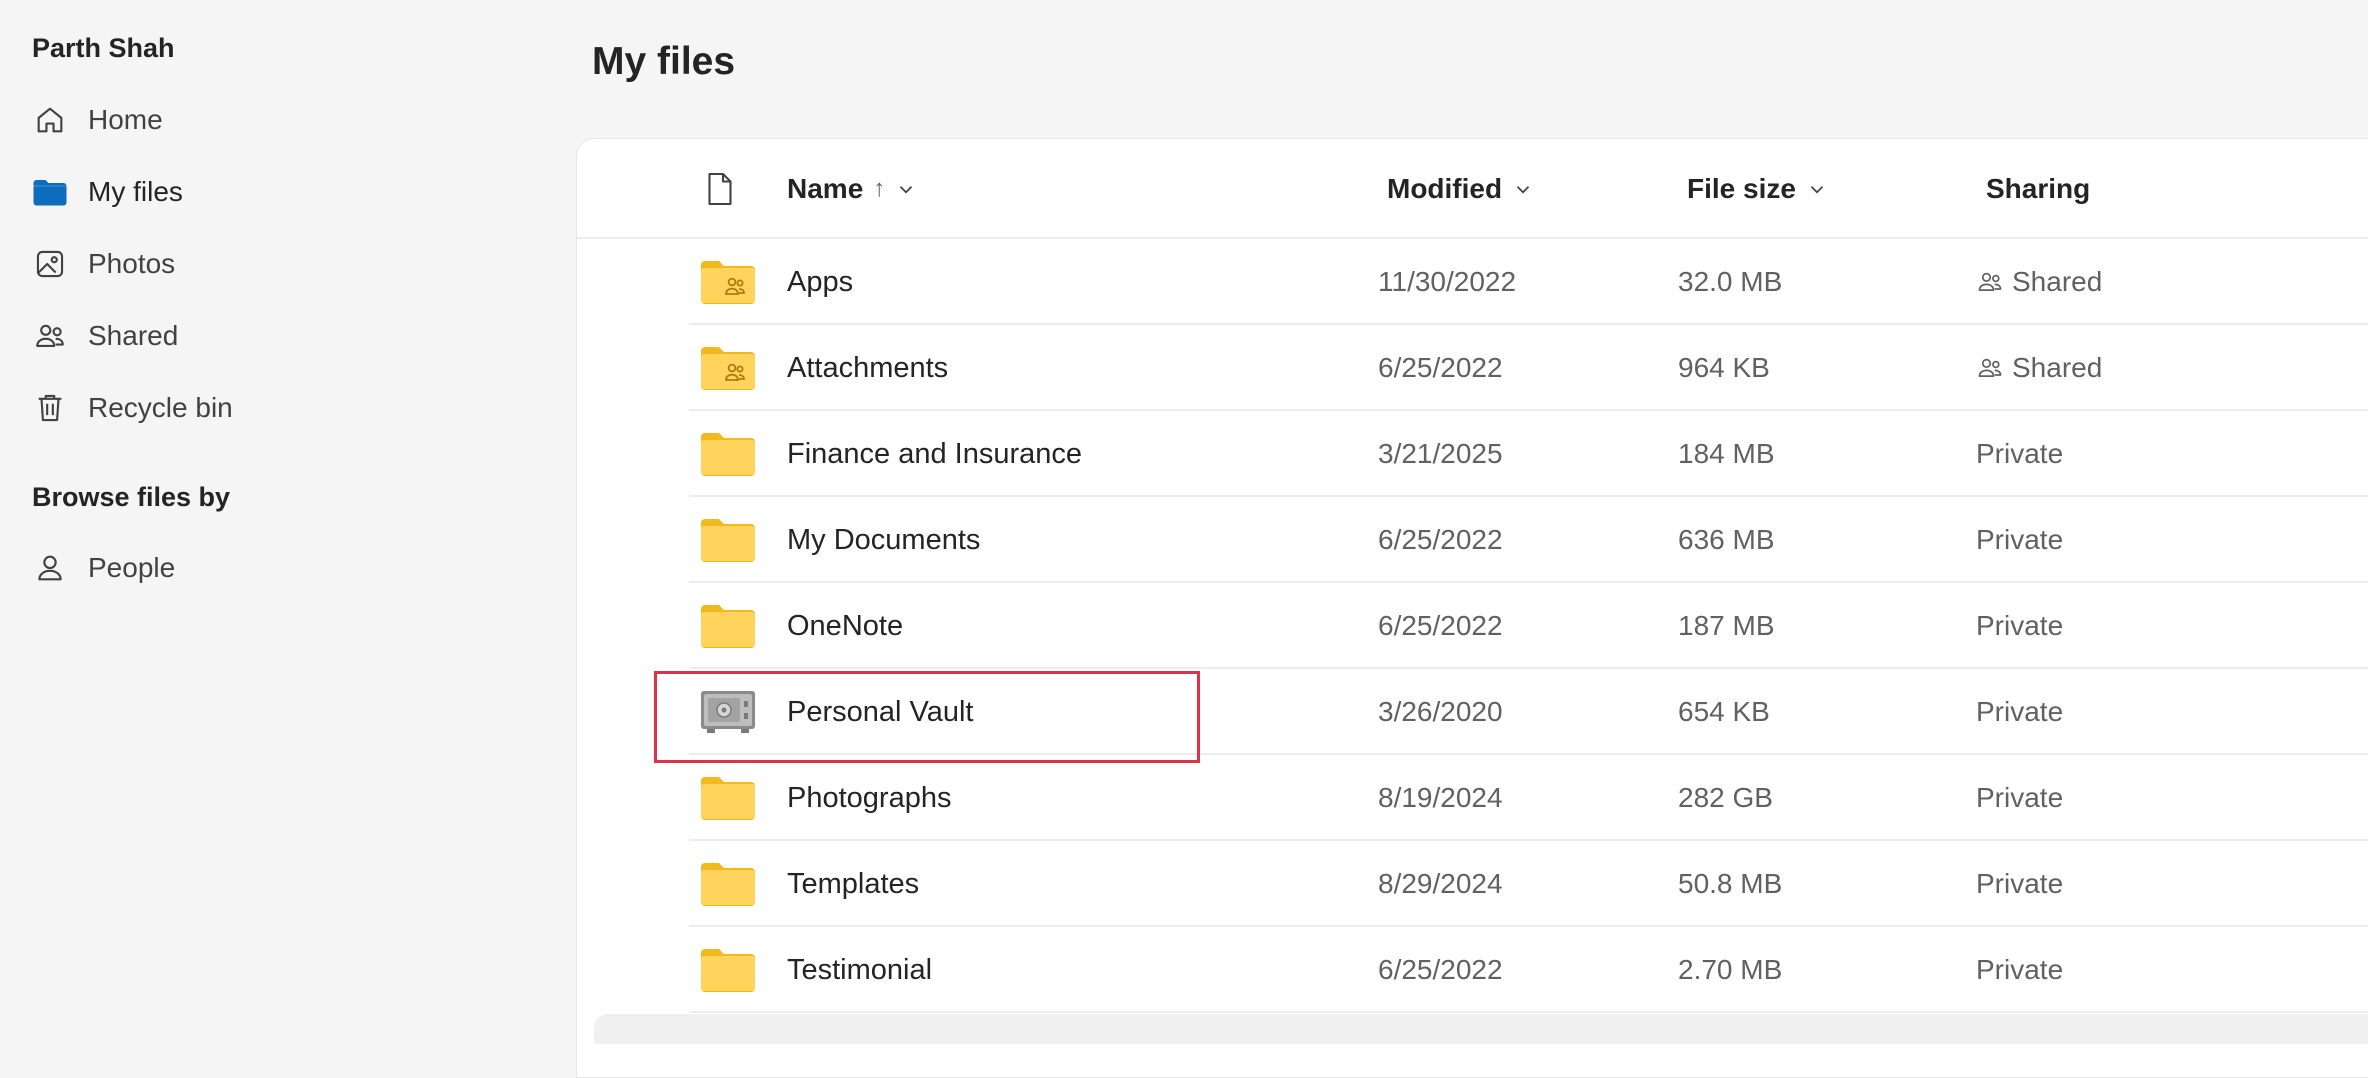 This screenshot has width=2368, height=1078. I want to click on sidebar-item-home: Home, so click(97, 120).